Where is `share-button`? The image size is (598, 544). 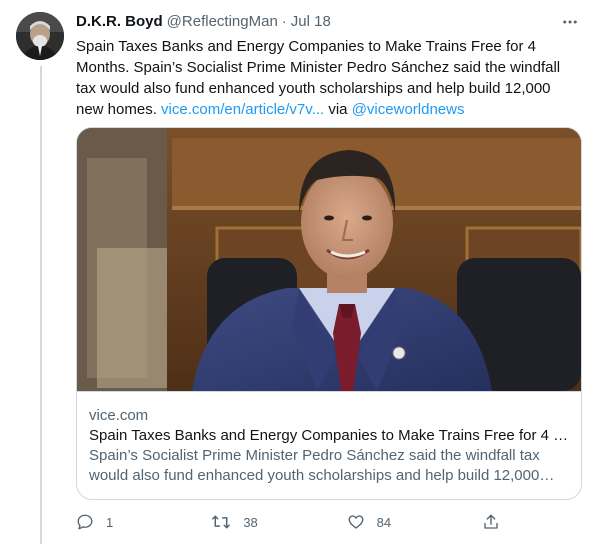 share-button is located at coordinates (494, 522).